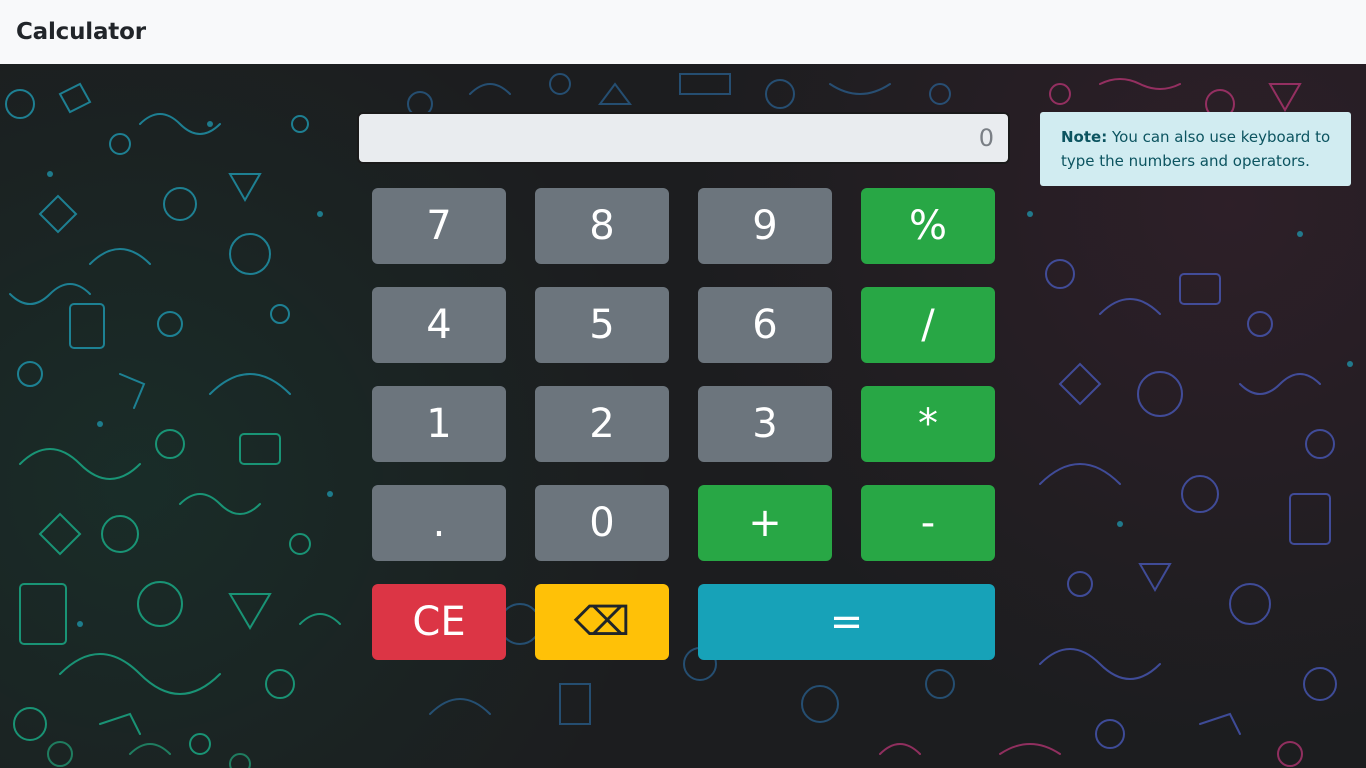 Image resolution: width=1366 pixels, height=768 pixels. I want to click on backspace-icon: ⌫, so click(602, 622).